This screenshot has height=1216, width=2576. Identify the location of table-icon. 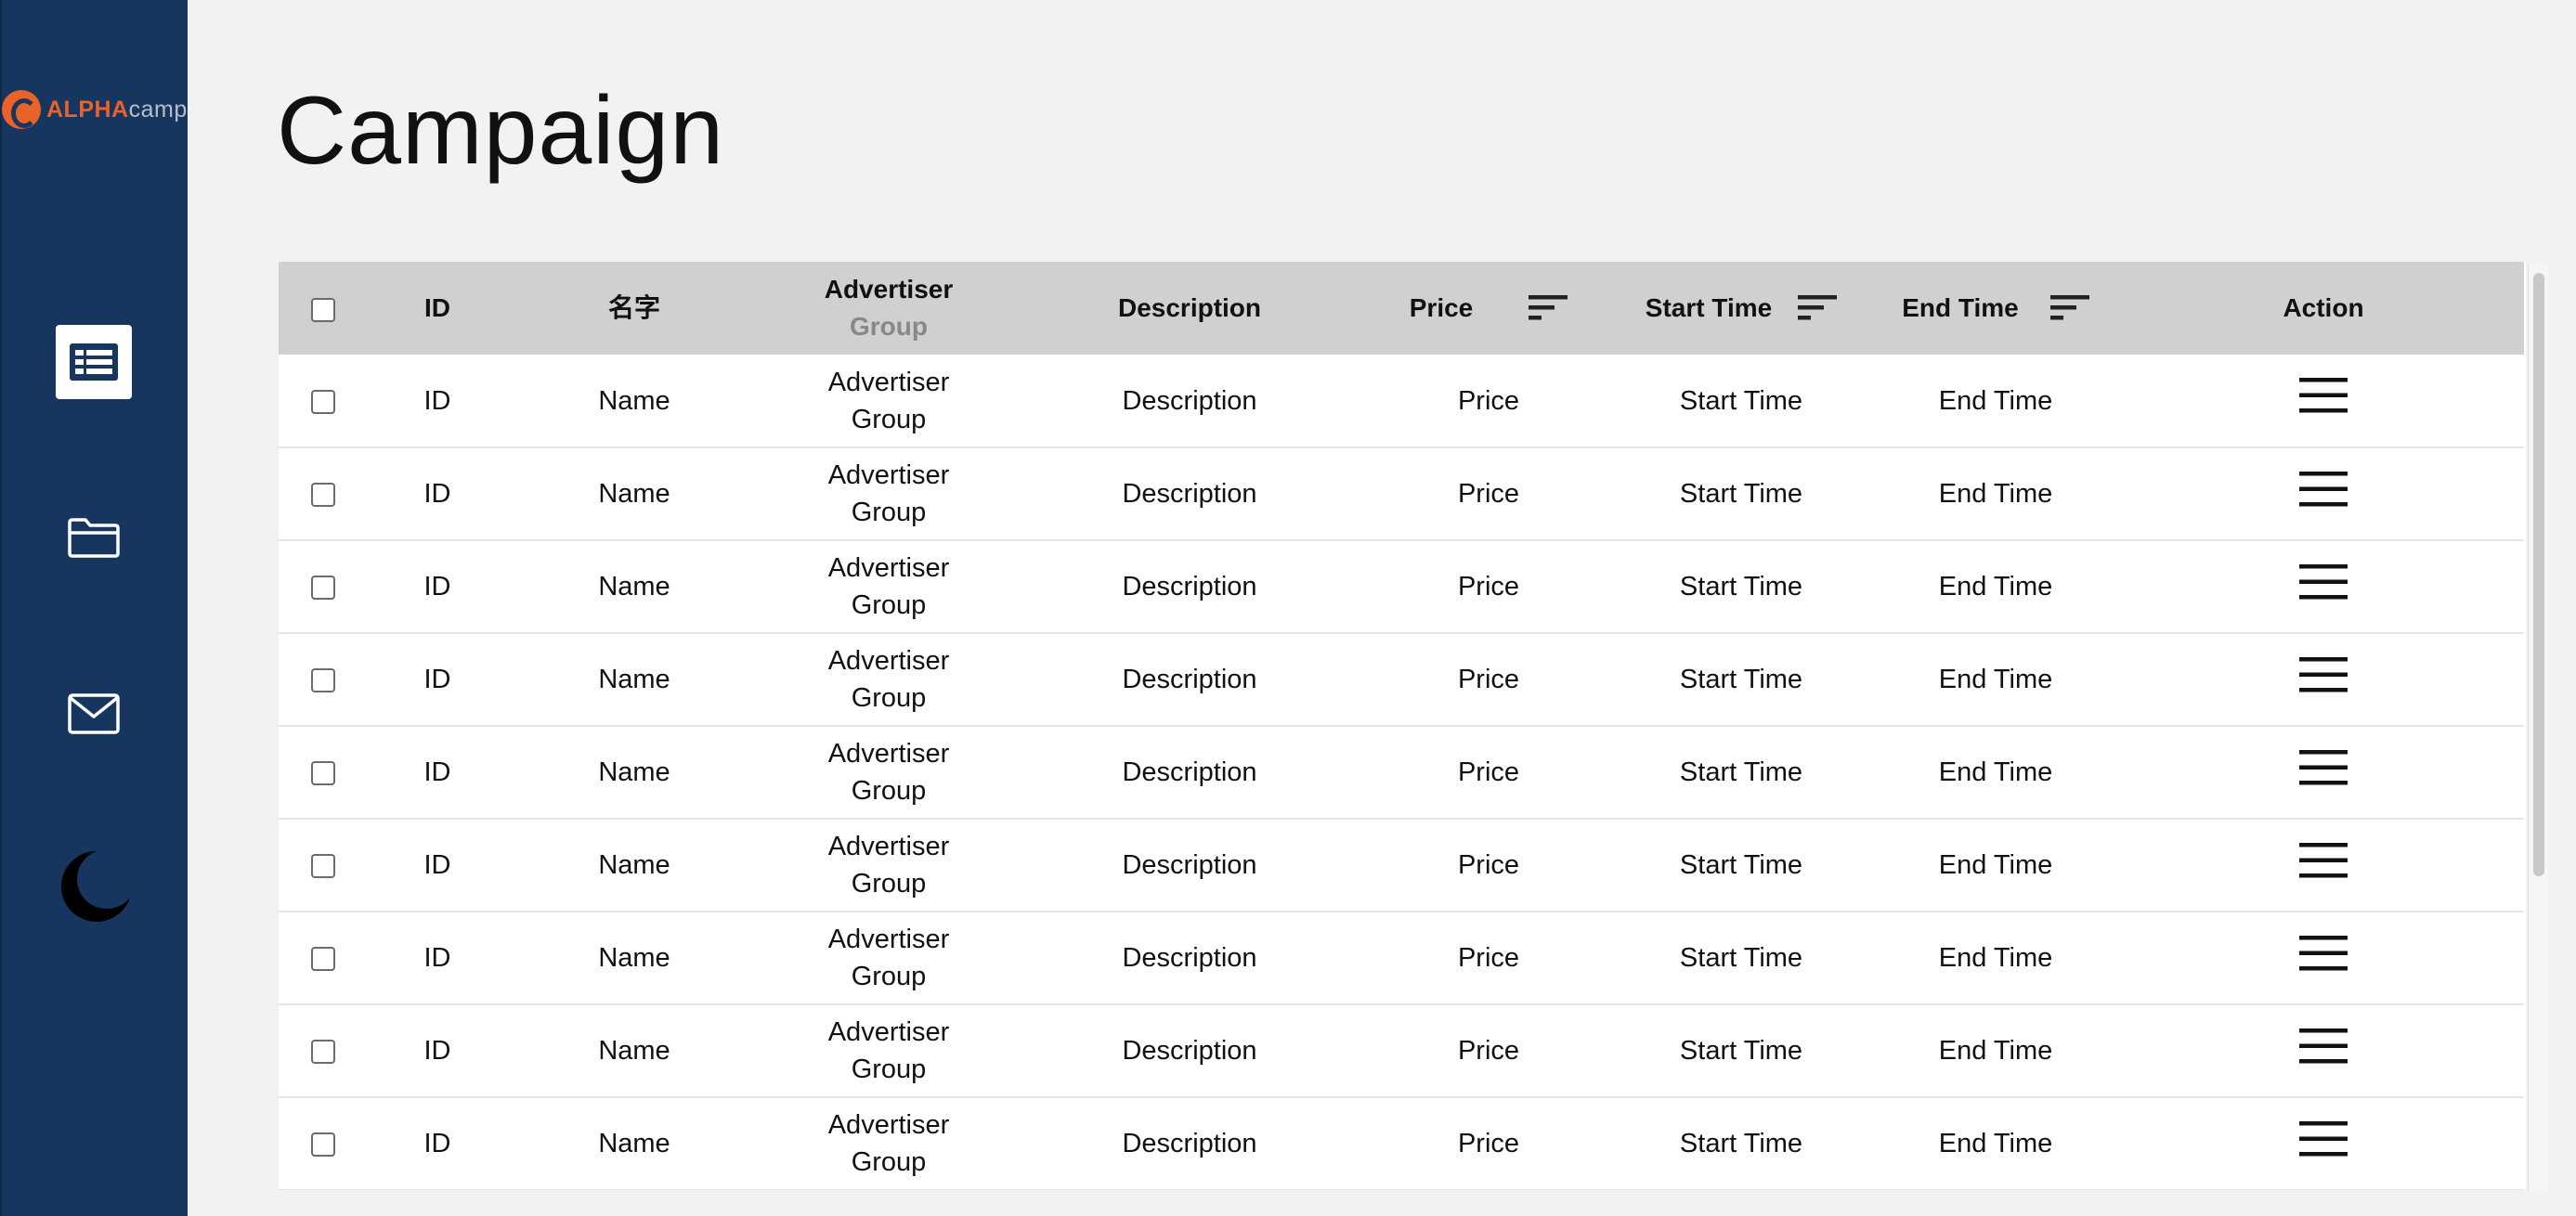
(94, 362).